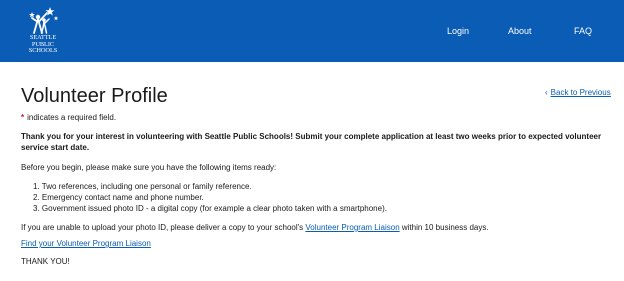 This screenshot has width=624, height=281. Describe the element at coordinates (444, 227) in the screenshot. I see `upload-note-suffix: within 10 business days.` at that location.